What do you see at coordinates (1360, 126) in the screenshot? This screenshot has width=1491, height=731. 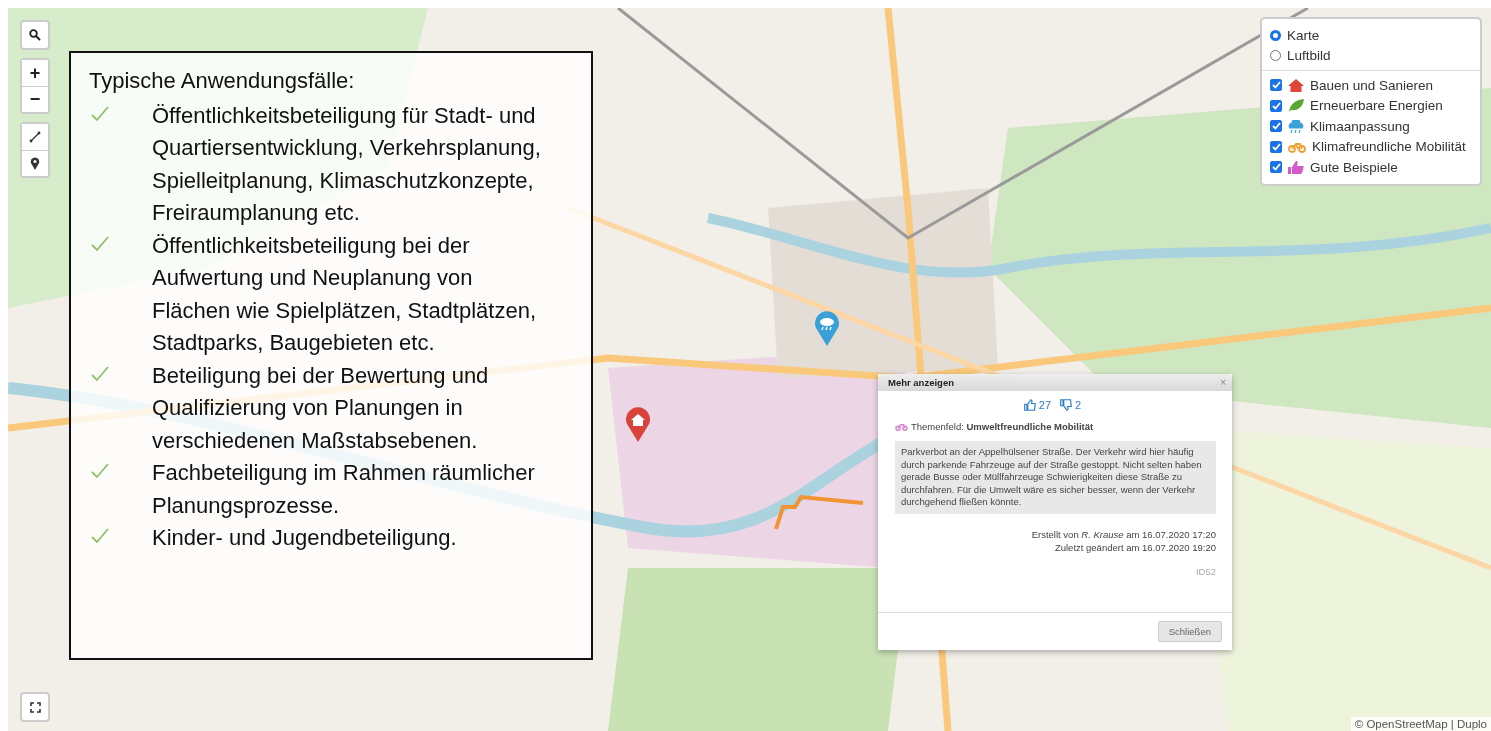 I see `layer-label: Klimaanpassung` at bounding box center [1360, 126].